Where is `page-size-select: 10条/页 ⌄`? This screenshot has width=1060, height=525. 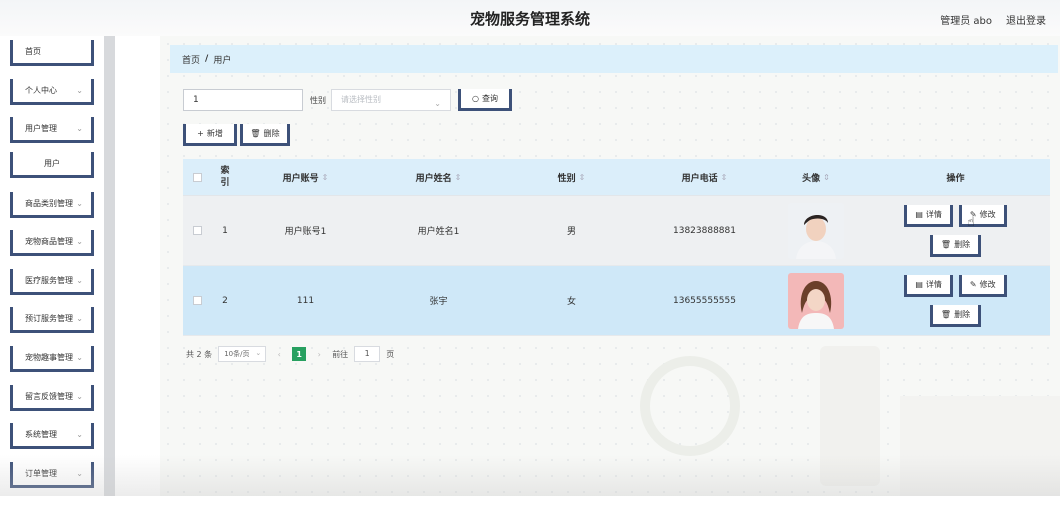
page-size-select: 10条/页 ⌄ is located at coordinates (242, 354).